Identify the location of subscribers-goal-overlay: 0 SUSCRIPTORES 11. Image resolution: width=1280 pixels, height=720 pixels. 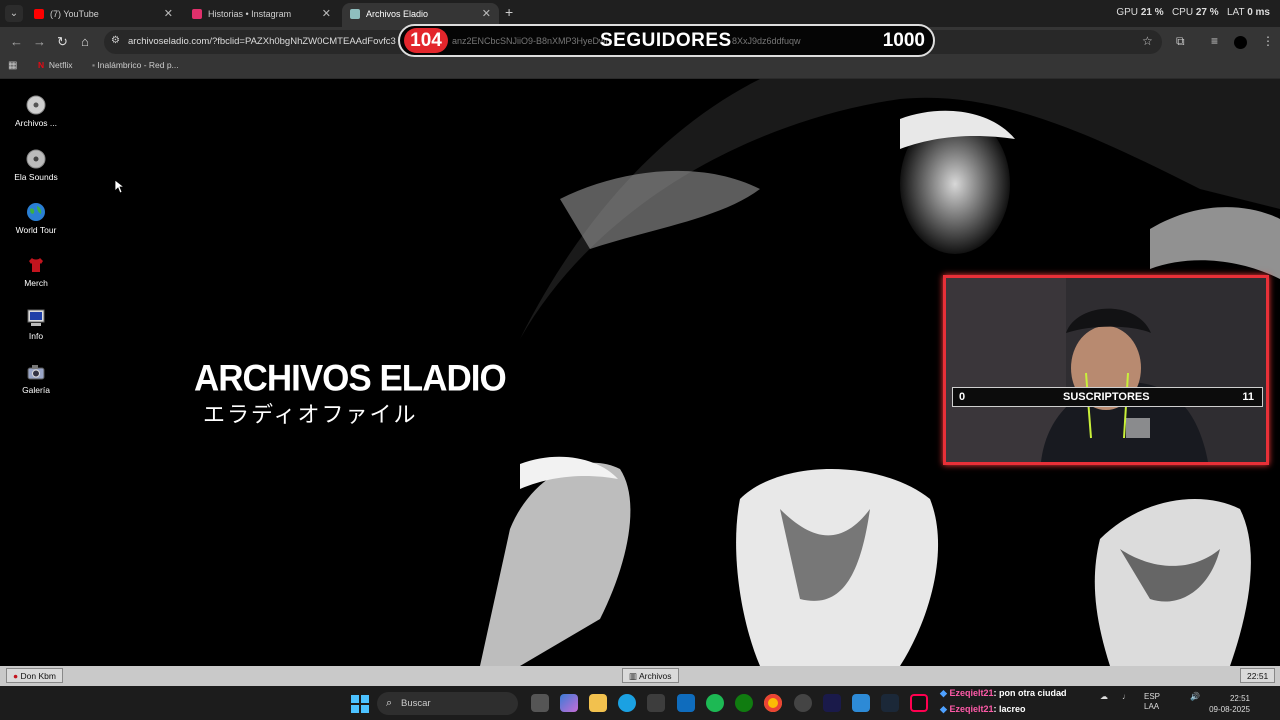
(1107, 397).